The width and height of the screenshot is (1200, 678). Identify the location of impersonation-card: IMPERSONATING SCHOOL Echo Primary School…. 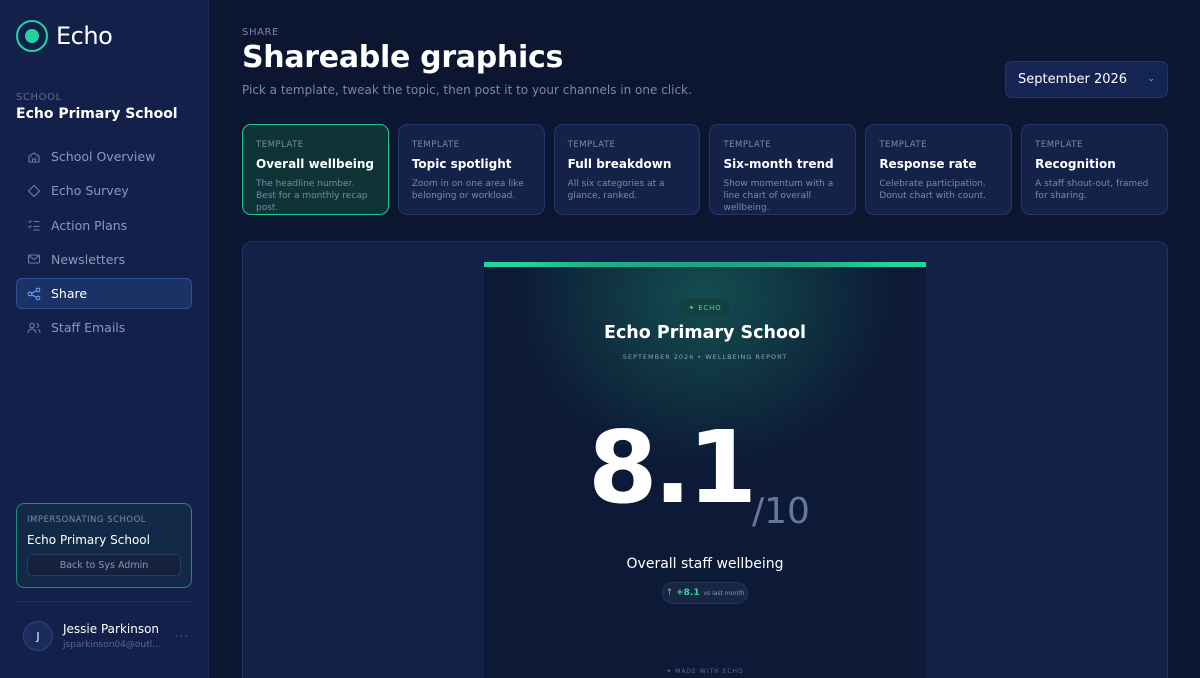
(104, 545).